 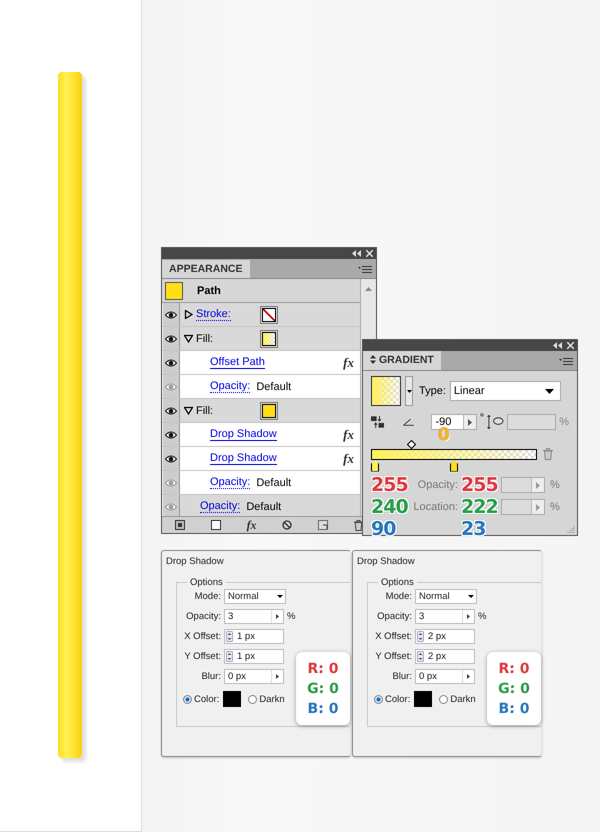 What do you see at coordinates (377, 422) in the screenshot?
I see `reverse-gradient-icon` at bounding box center [377, 422].